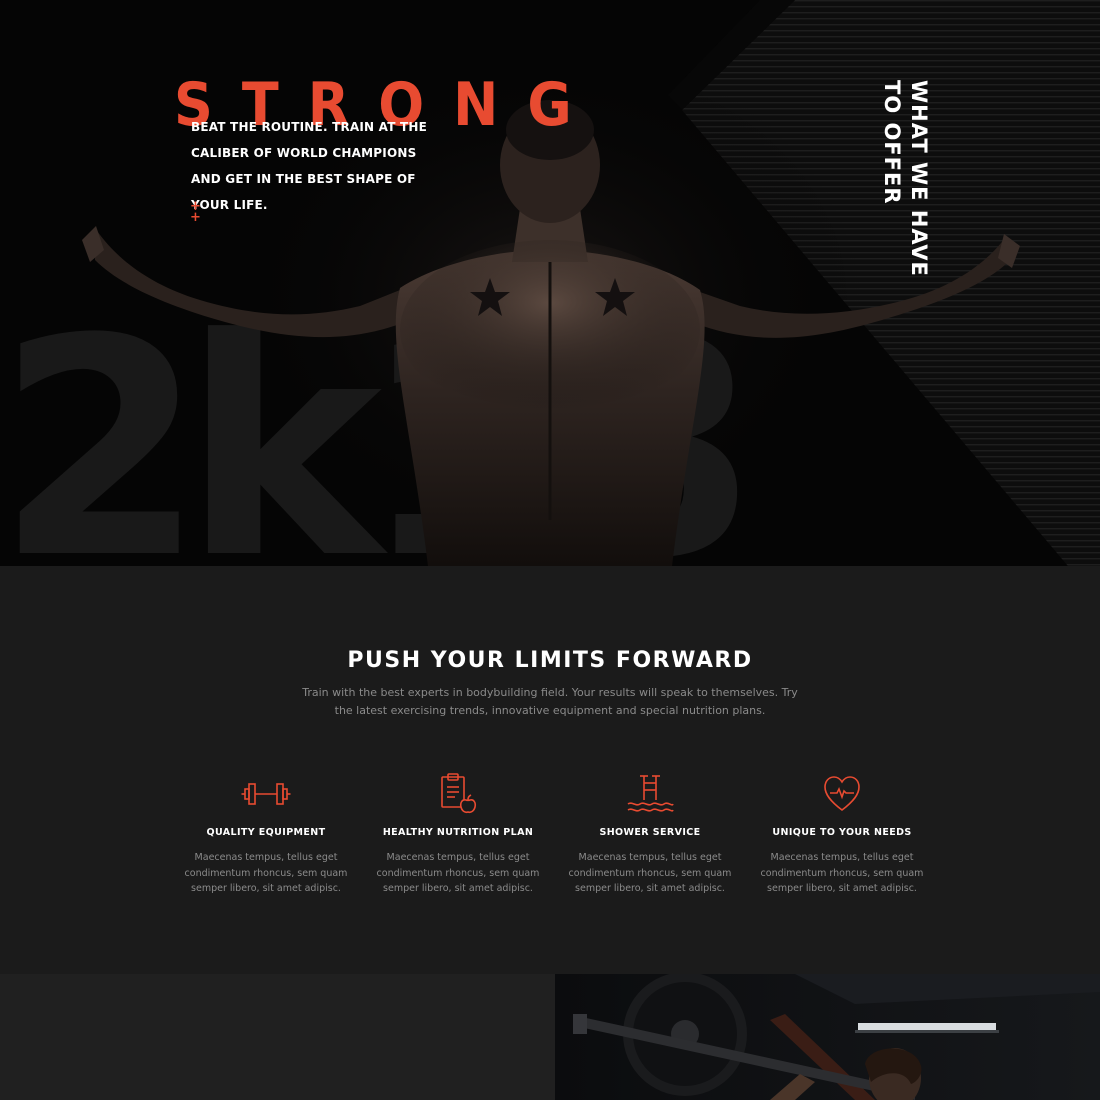 Image resolution: width=1100 pixels, height=1100 pixels. What do you see at coordinates (842, 794) in the screenshot?
I see `heart-pulse-icon` at bounding box center [842, 794].